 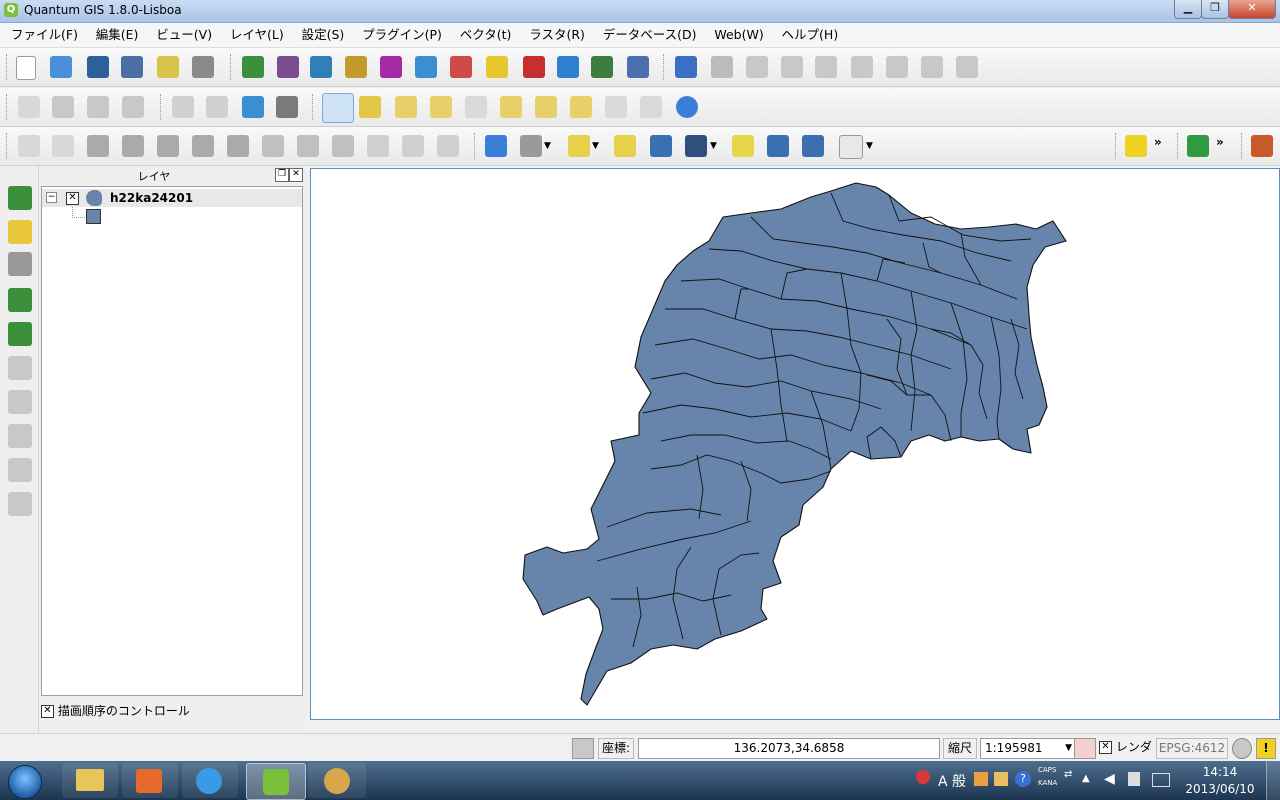 I want to click on zoom-out-icon, so click(x=441, y=107).